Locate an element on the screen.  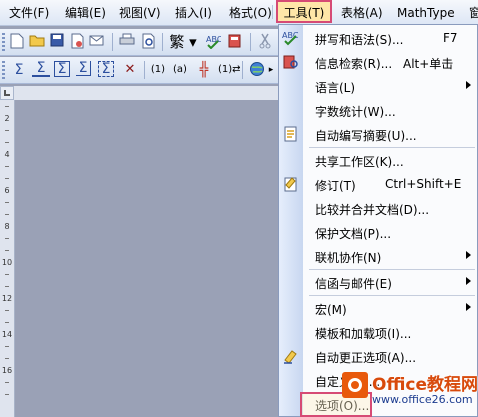
cut-icon is located at coordinates (265, 42).